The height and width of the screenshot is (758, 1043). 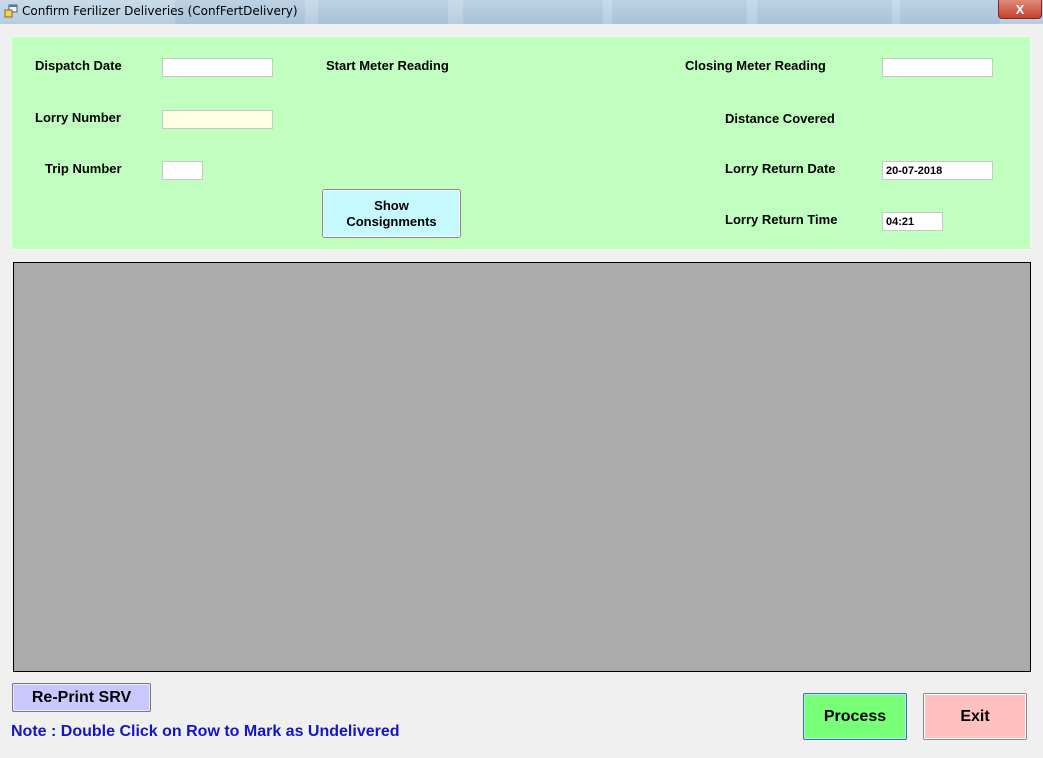 What do you see at coordinates (937, 170) in the screenshot?
I see `lorry-return-date-field` at bounding box center [937, 170].